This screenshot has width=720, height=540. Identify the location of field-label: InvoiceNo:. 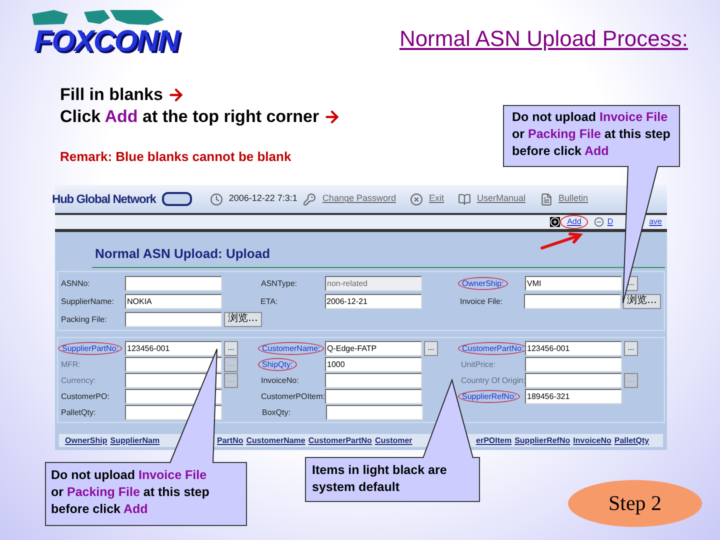
(280, 380).